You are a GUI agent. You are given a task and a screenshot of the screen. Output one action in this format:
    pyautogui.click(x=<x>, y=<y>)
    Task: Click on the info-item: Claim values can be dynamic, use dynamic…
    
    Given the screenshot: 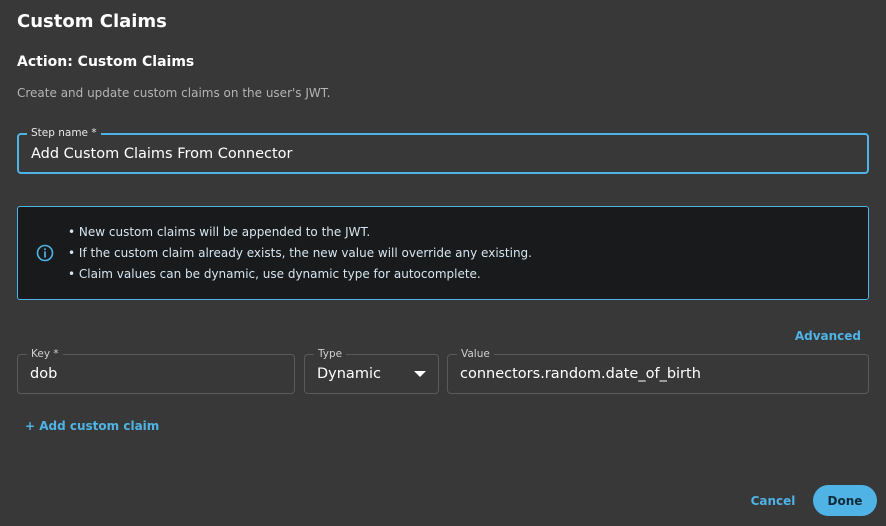 What is the action you would take?
    pyautogui.click(x=300, y=274)
    